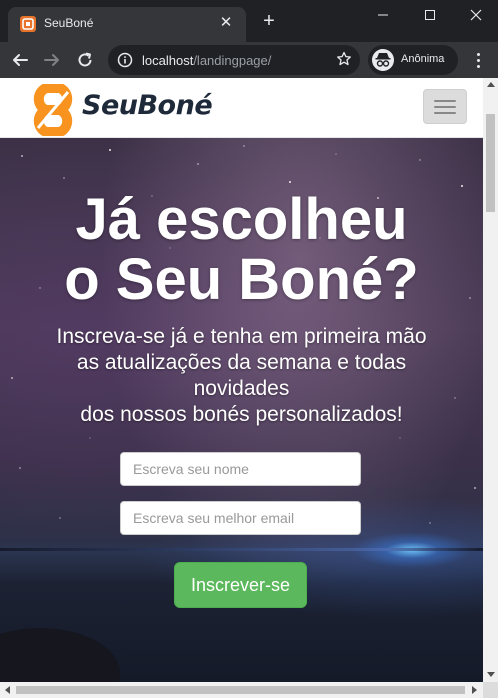  Describe the element at coordinates (241, 279) in the screenshot. I see `hero-title-line: o Seu Boné?` at that location.